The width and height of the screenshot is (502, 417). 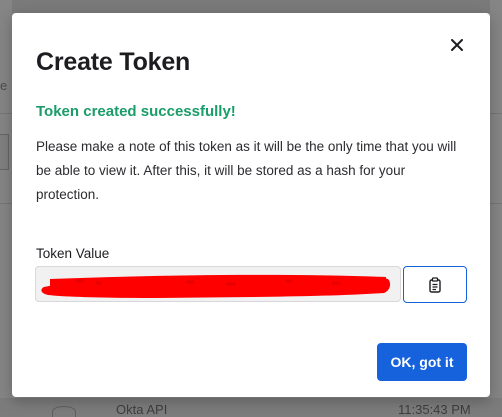 I want to click on background-control, so click(x=4, y=152).